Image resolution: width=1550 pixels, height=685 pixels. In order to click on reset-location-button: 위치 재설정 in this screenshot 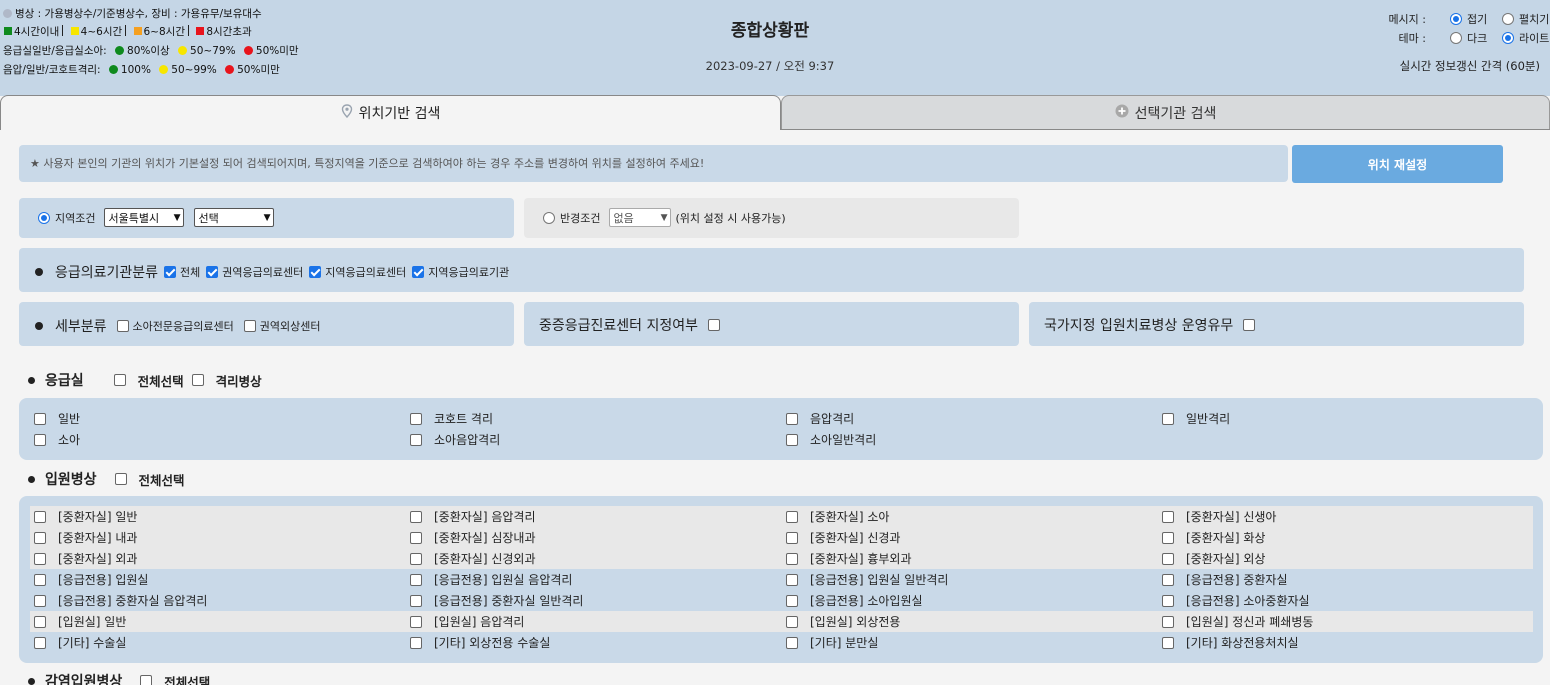, I will do `click(1397, 164)`.